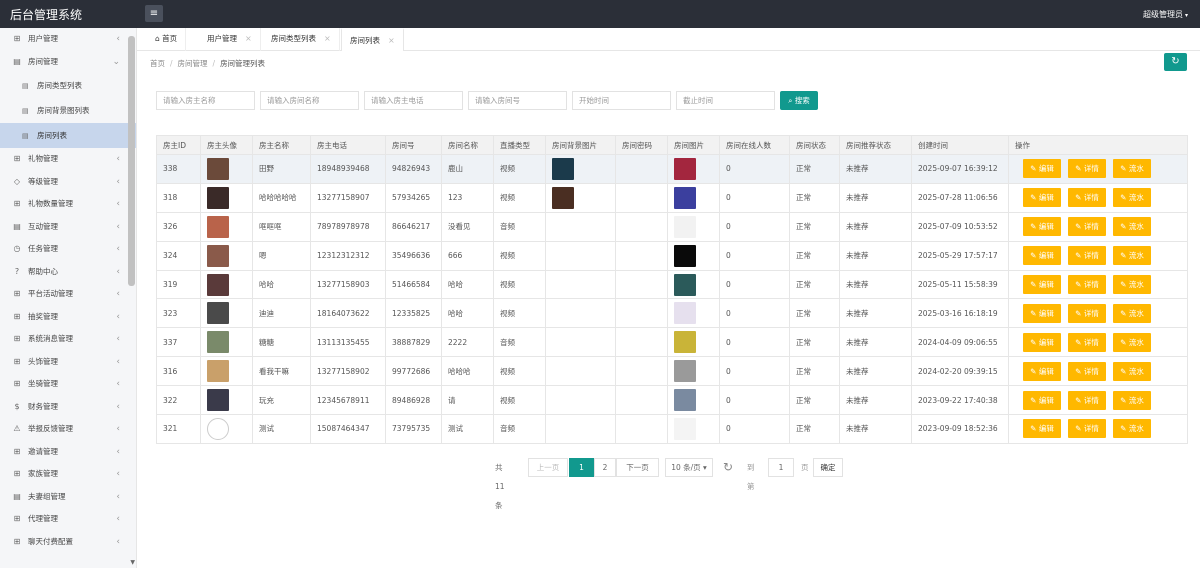  I want to click on search-button: ⌕ 搜索, so click(799, 100).